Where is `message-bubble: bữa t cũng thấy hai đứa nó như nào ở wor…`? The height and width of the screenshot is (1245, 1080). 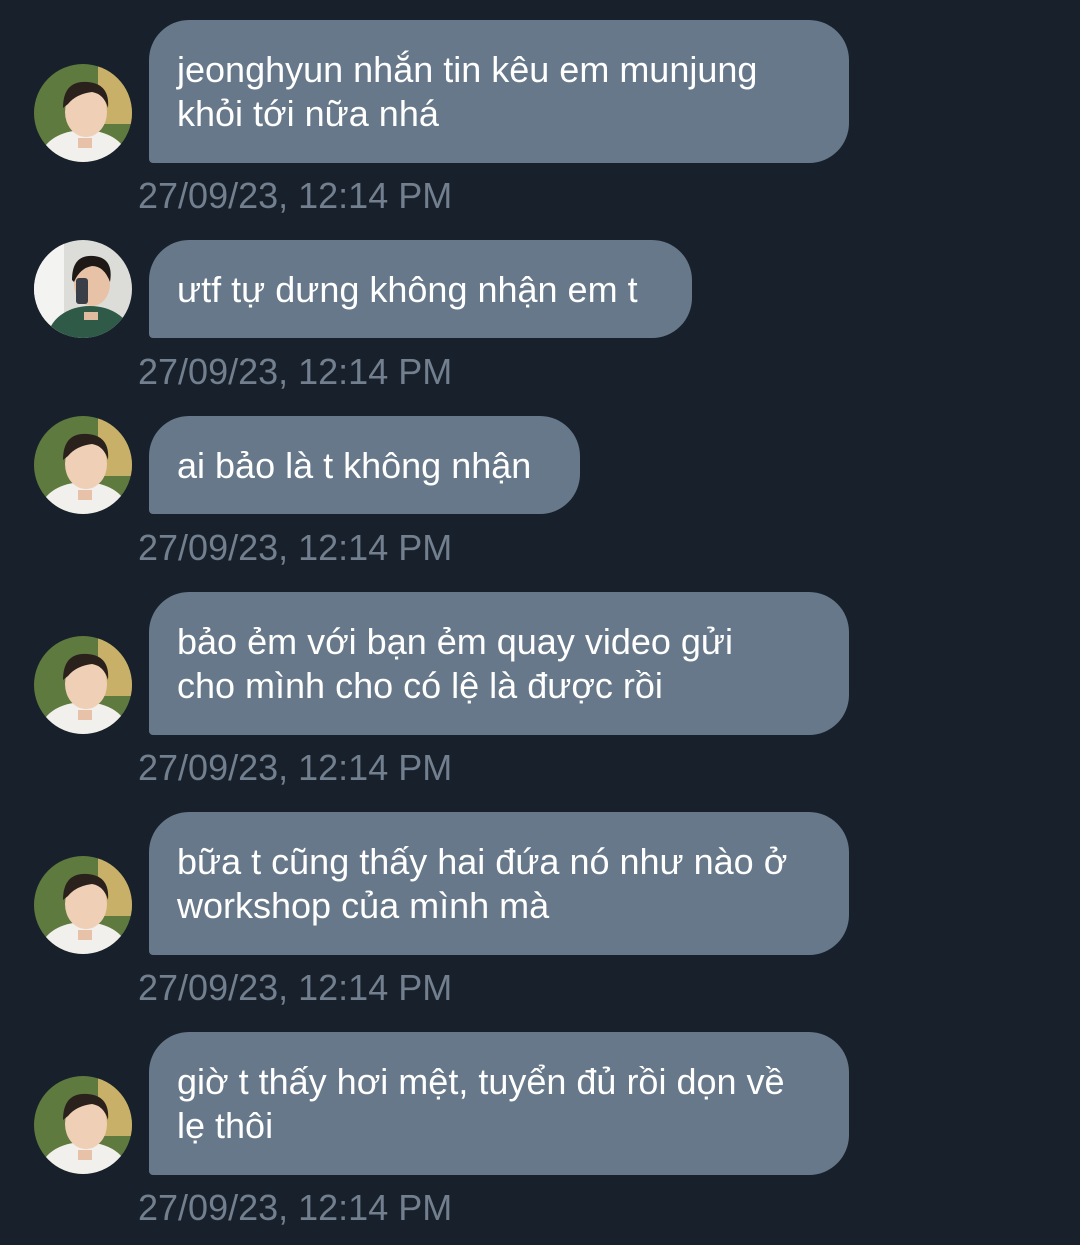
message-bubble: bữa t cũng thấy hai đứa nó như nào ở wor… is located at coordinates (499, 883).